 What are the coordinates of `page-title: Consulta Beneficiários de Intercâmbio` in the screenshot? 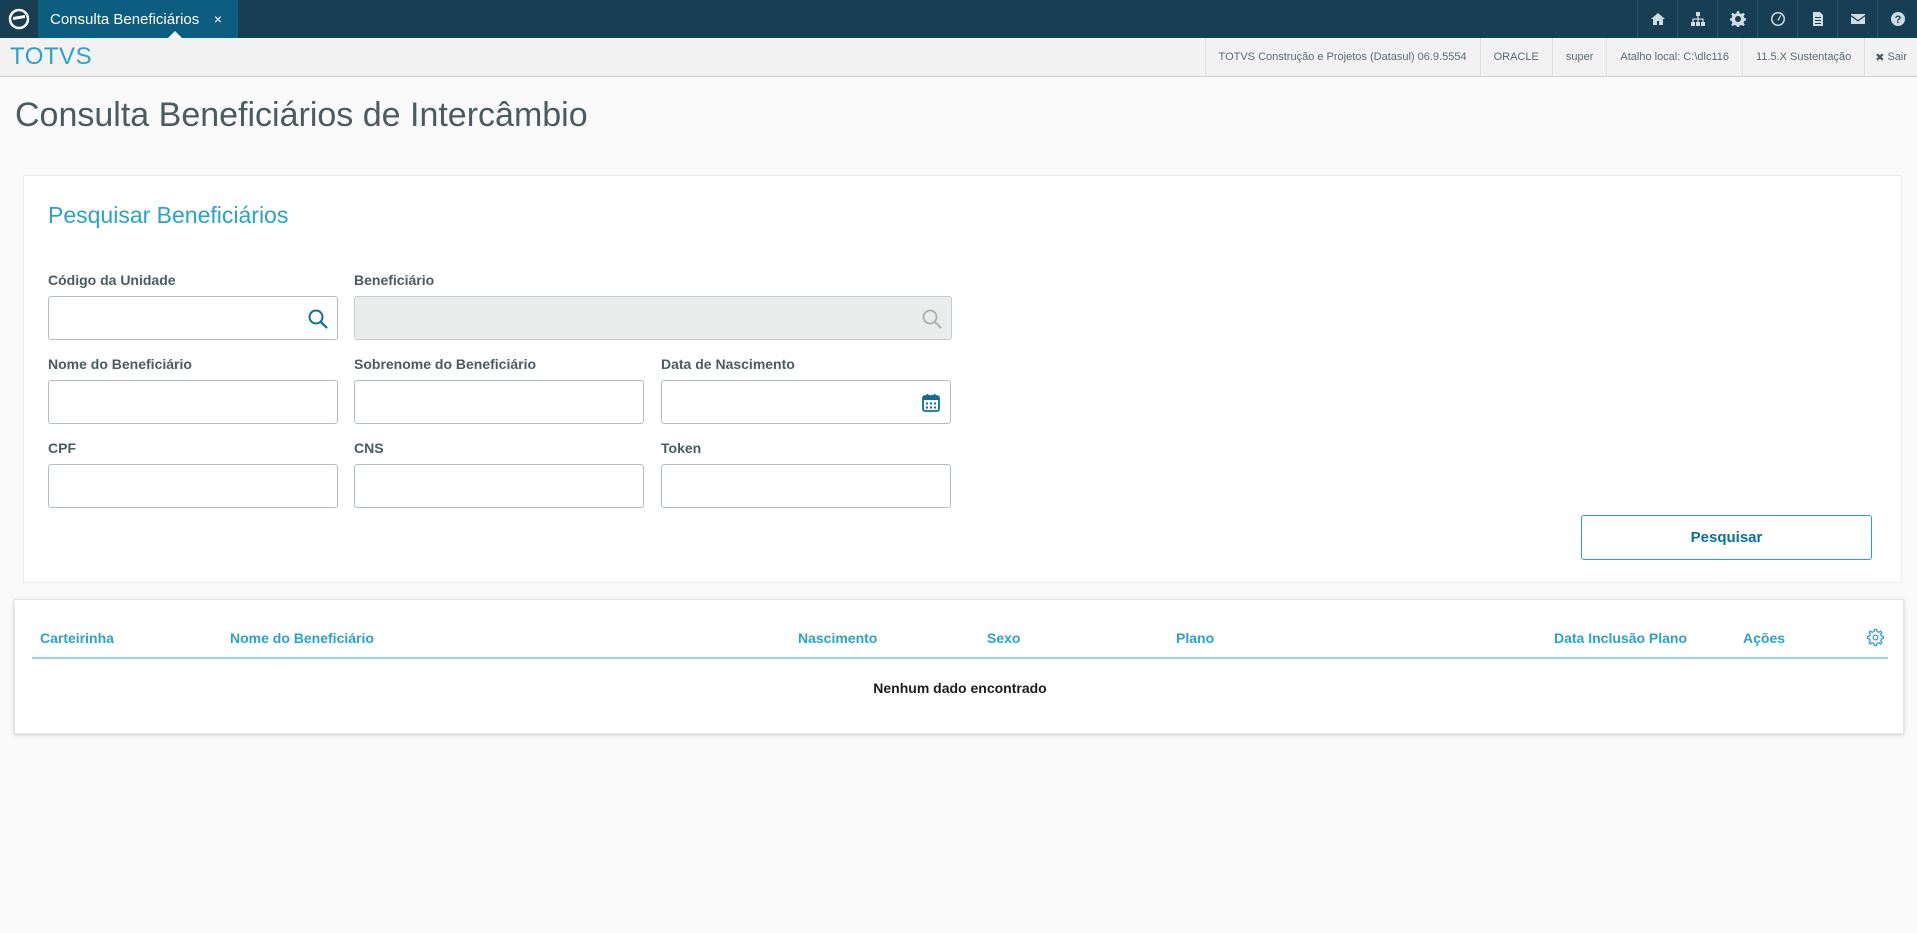 It's located at (301, 115).